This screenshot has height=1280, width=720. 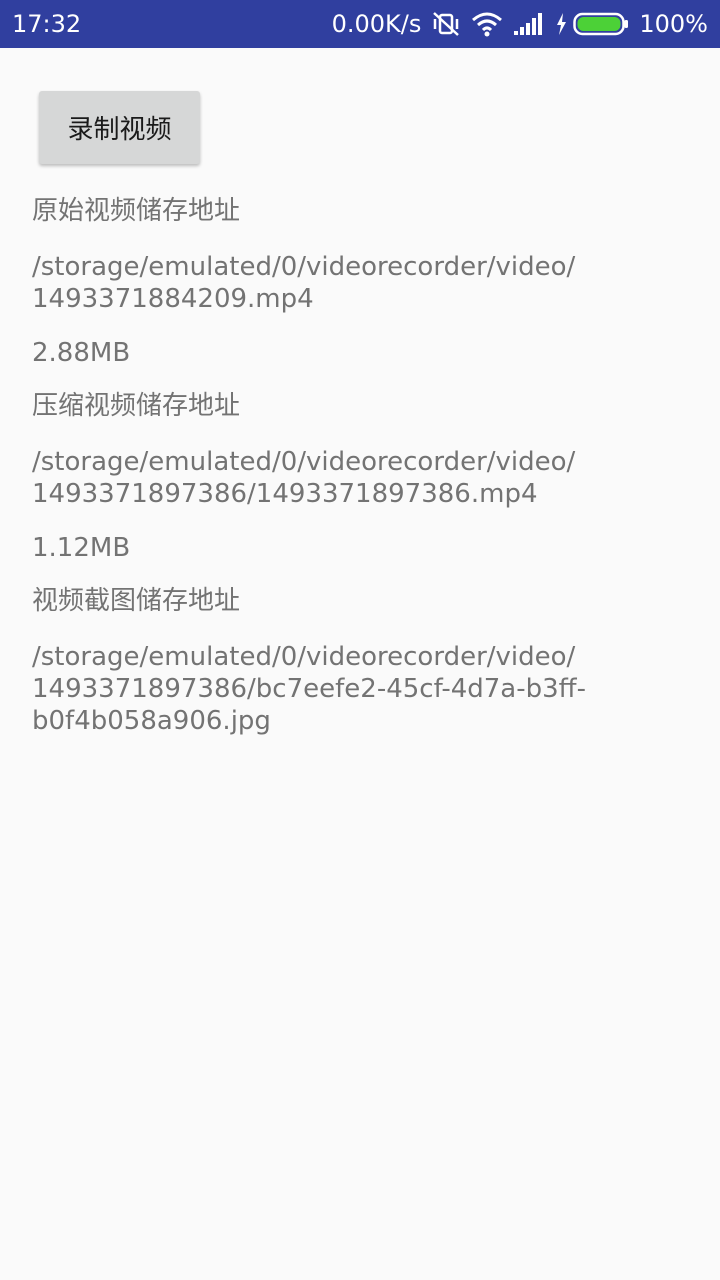 I want to click on original-video-size: 2.88MB, so click(x=81, y=353).